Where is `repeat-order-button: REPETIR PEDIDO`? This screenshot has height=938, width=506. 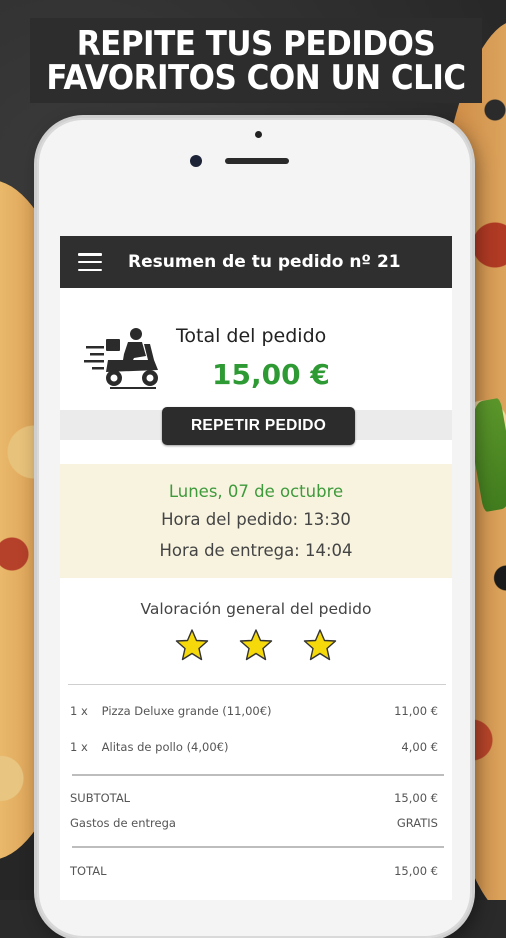
repeat-order-button: REPETIR PEDIDO is located at coordinates (258, 426).